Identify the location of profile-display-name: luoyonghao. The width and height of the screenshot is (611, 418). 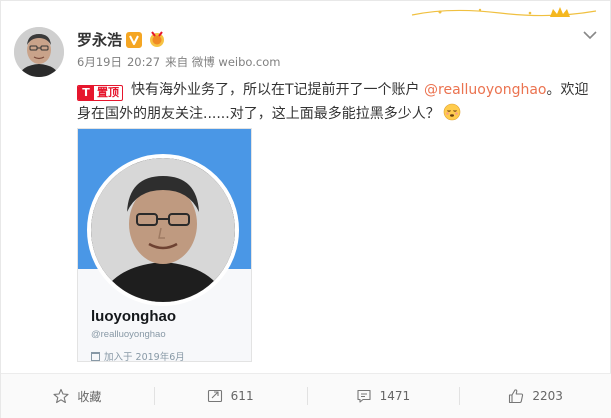
(133, 316).